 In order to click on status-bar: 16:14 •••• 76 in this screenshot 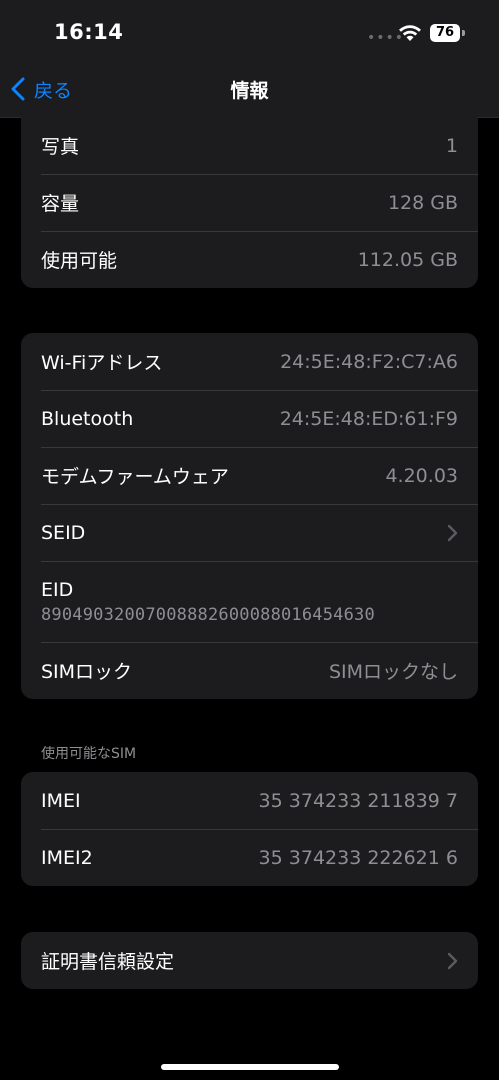, I will do `click(249, 31)`.